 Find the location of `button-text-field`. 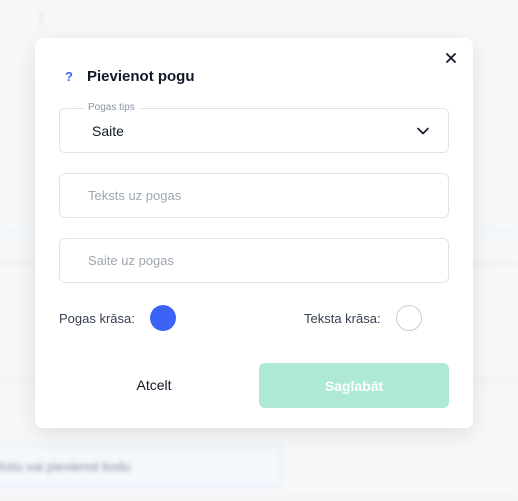

button-text-field is located at coordinates (254, 195).